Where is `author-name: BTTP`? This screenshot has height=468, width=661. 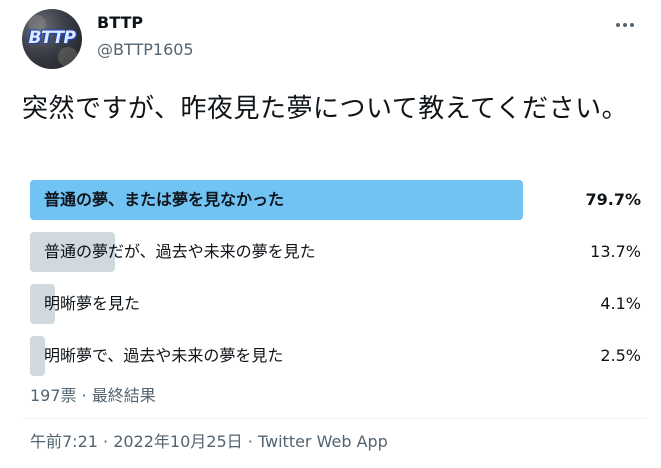 author-name: BTTP is located at coordinates (120, 22).